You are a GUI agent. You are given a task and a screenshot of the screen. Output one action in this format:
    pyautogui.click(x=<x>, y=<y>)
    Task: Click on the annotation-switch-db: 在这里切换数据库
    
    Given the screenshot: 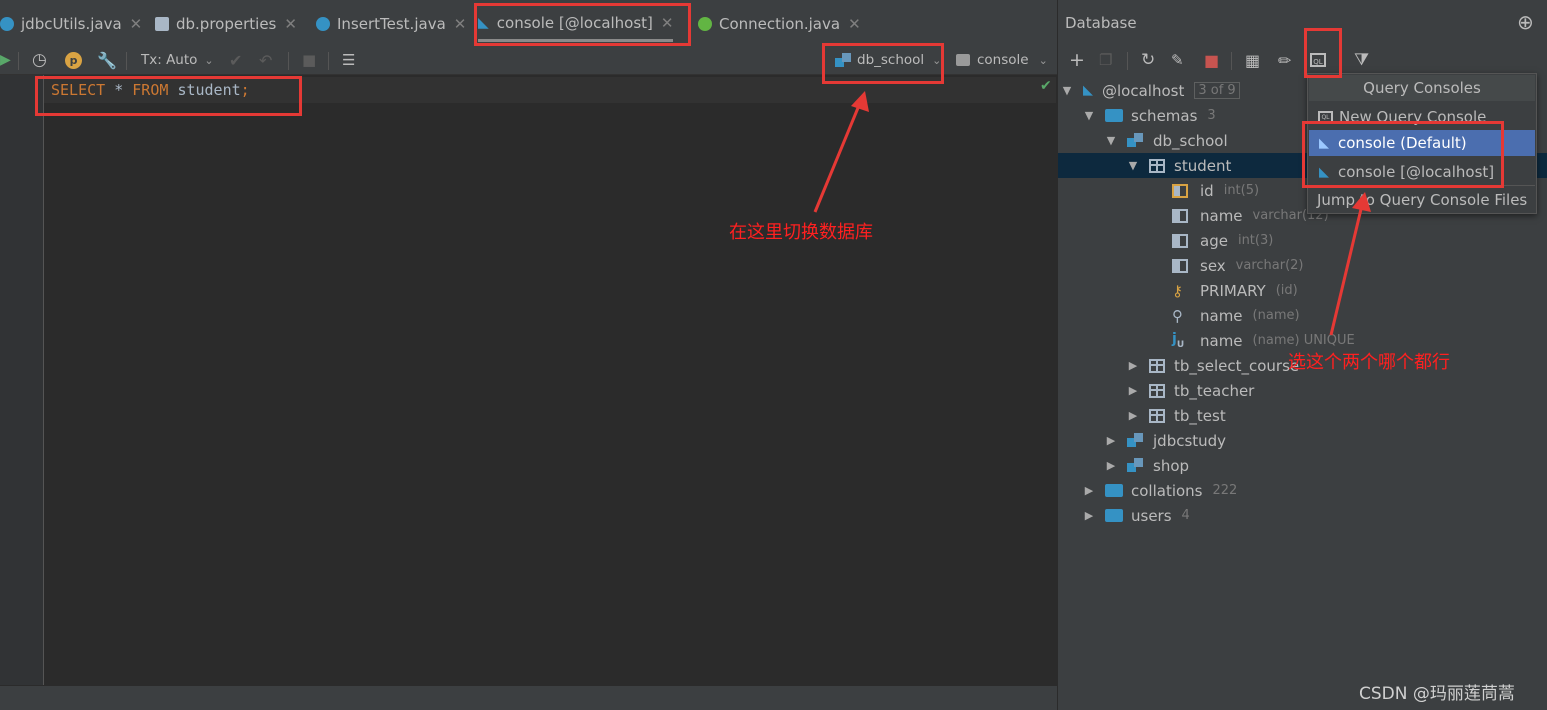 What is the action you would take?
    pyautogui.click(x=801, y=232)
    